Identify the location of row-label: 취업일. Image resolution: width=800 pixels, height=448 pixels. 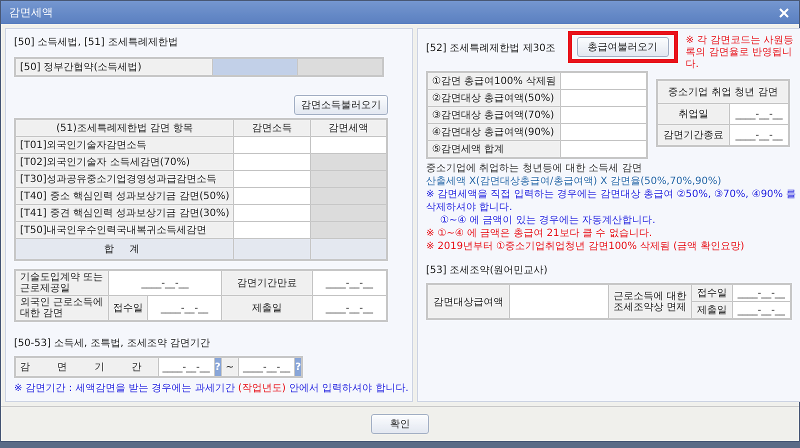
(693, 114).